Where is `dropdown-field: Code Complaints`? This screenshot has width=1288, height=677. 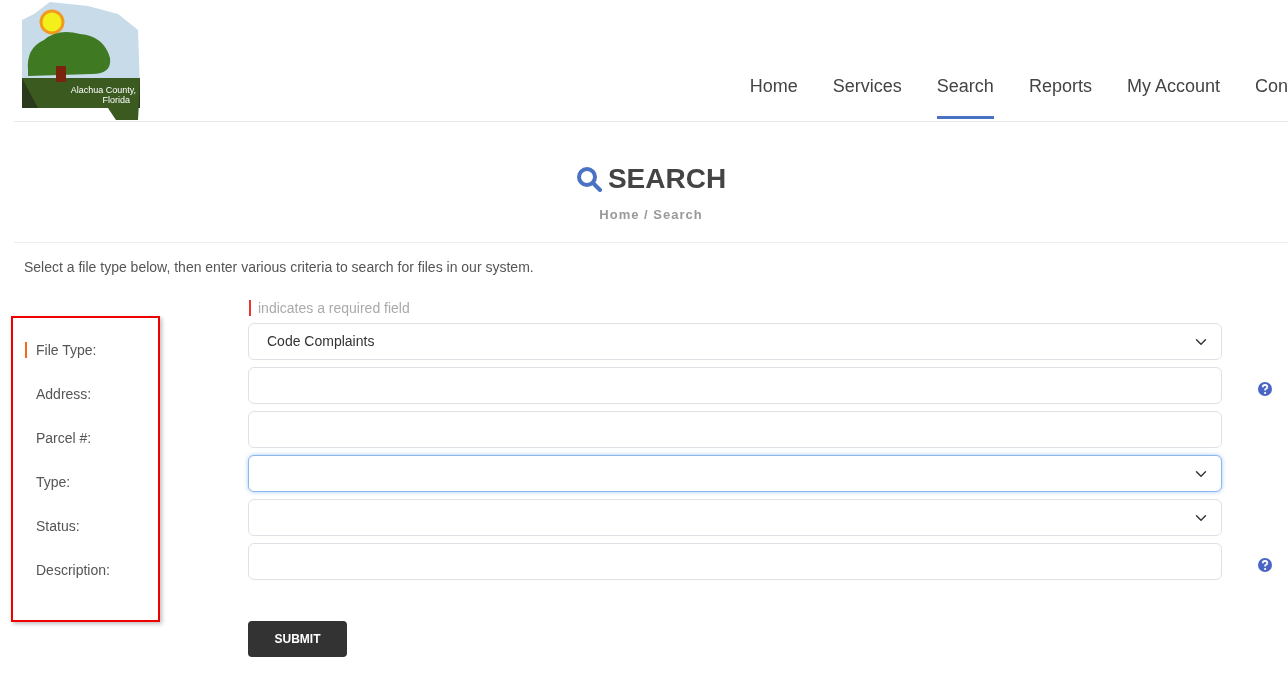
dropdown-field: Code Complaints is located at coordinates (735, 342).